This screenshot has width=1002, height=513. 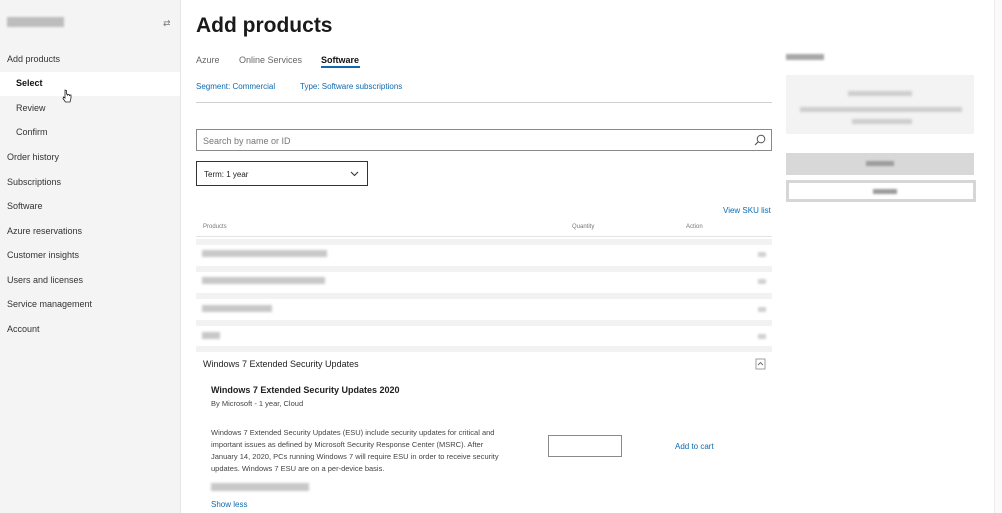 What do you see at coordinates (33, 157) in the screenshot?
I see `sidebar-item-order-history: Order history` at bounding box center [33, 157].